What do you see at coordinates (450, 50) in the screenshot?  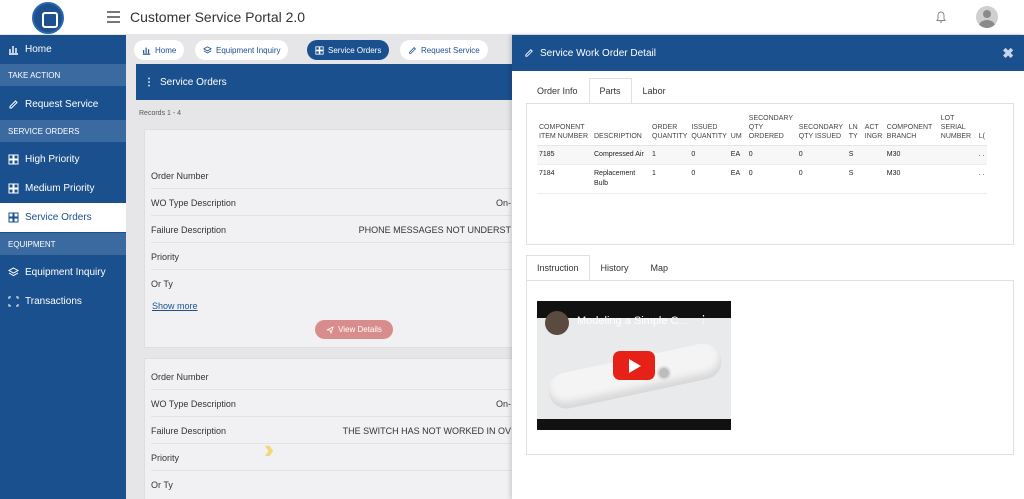 I see `tab-label: Request Service` at bounding box center [450, 50].